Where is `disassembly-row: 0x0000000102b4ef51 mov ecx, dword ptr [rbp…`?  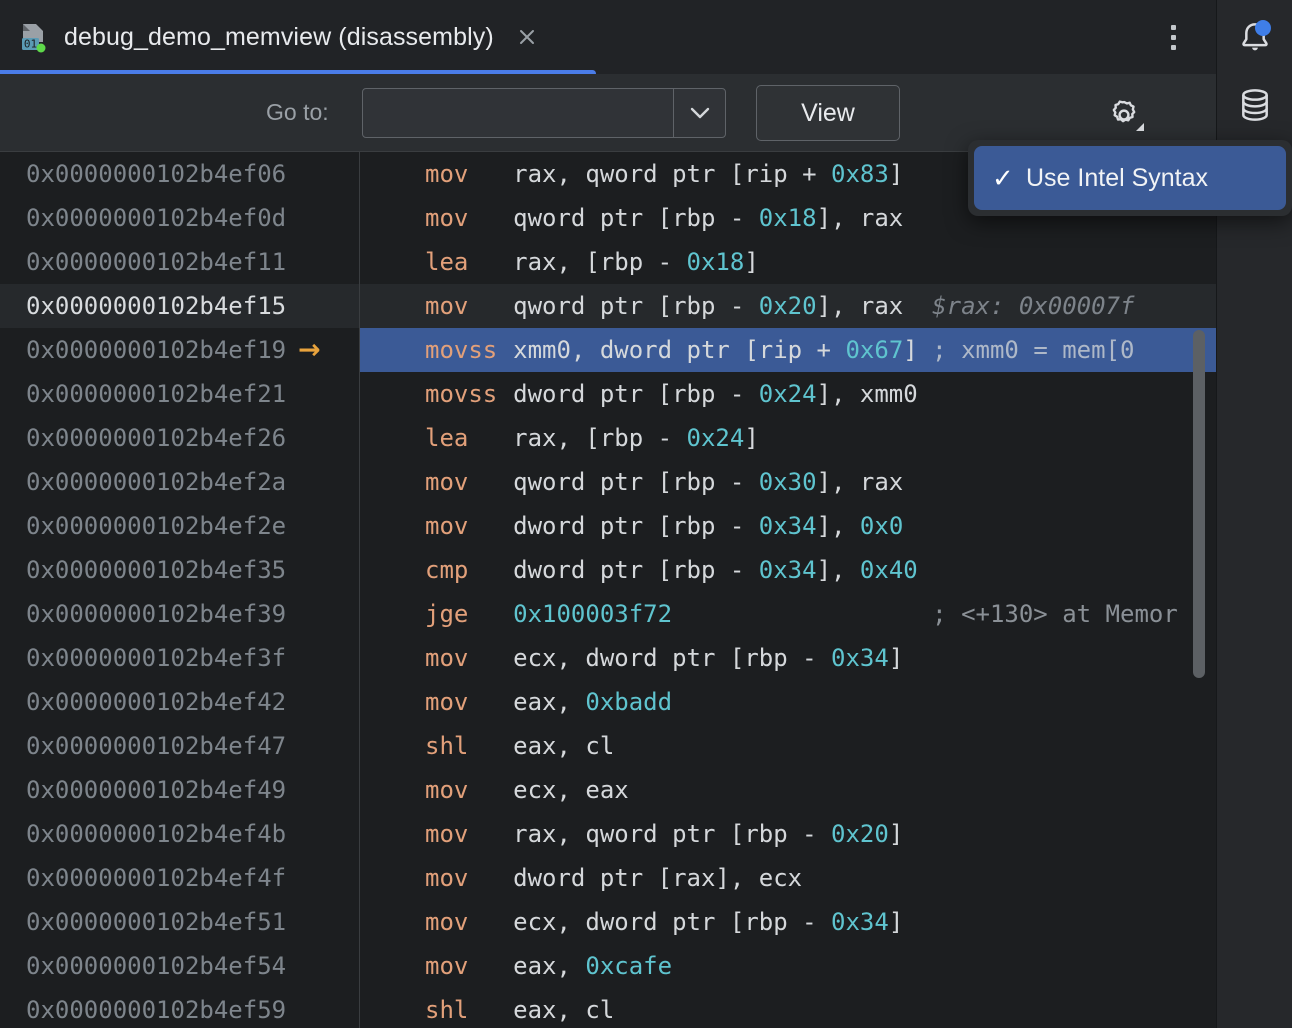 disassembly-row: 0x0000000102b4ef51 mov ecx, dword ptr [rbp… is located at coordinates (608, 922).